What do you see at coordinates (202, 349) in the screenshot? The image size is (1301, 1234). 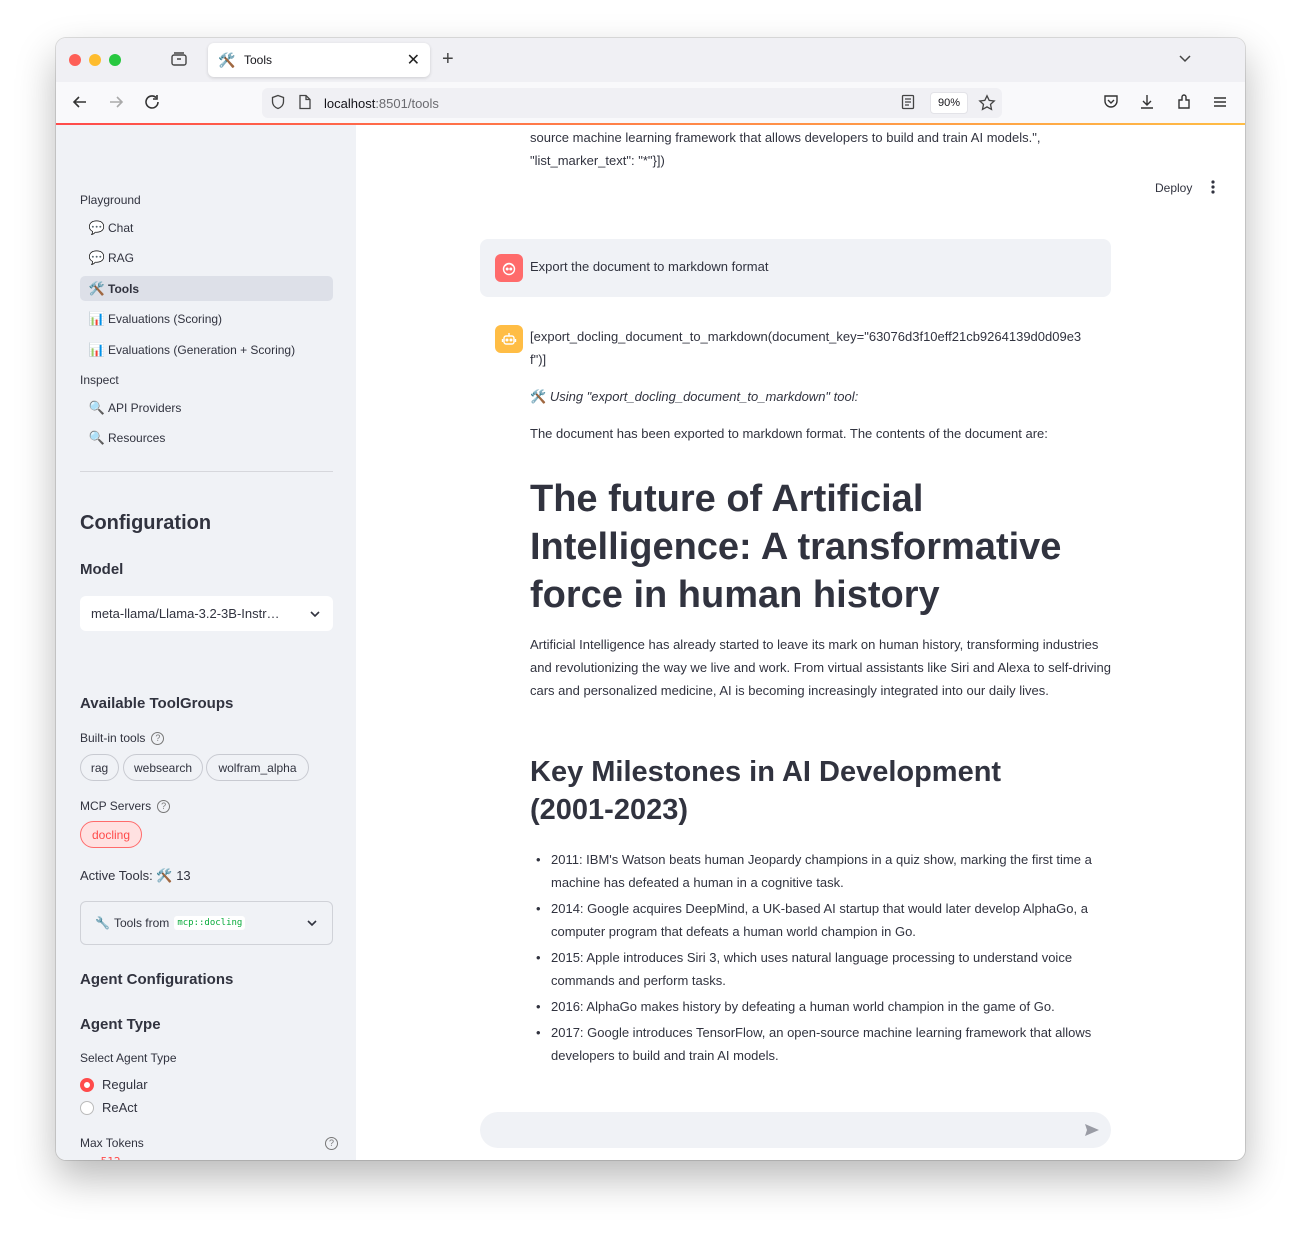 I see `sidebar-item-label: Evaluations (Generation + Scoring)` at bounding box center [202, 349].